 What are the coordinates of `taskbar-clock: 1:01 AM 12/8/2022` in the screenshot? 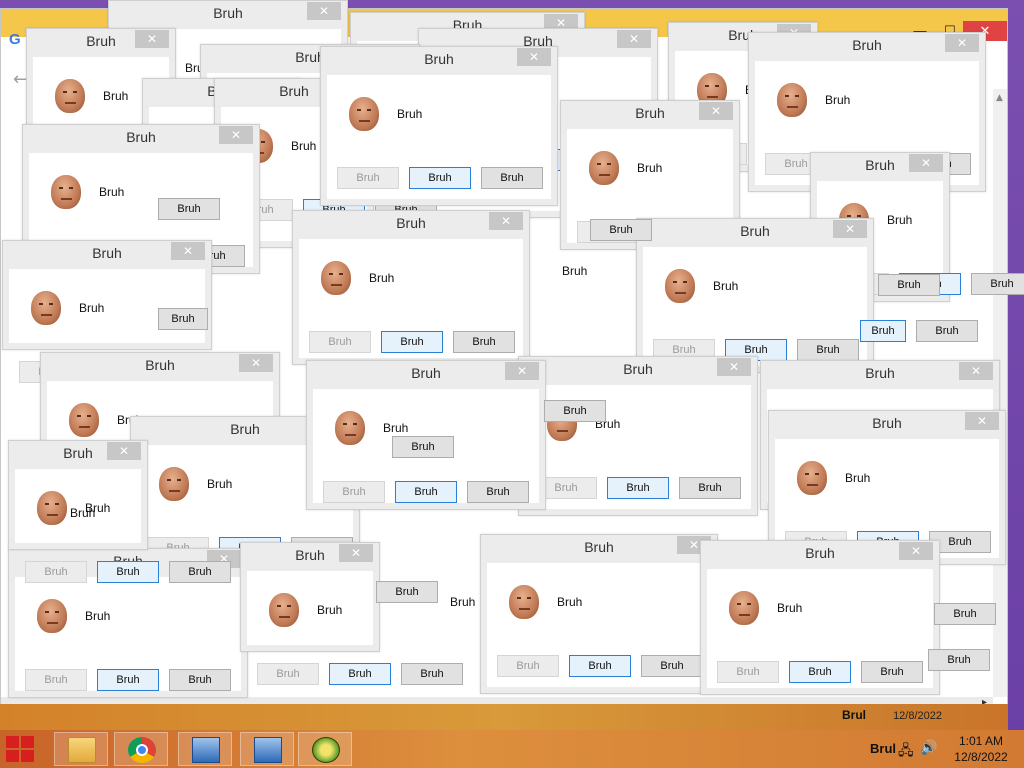 It's located at (981, 749).